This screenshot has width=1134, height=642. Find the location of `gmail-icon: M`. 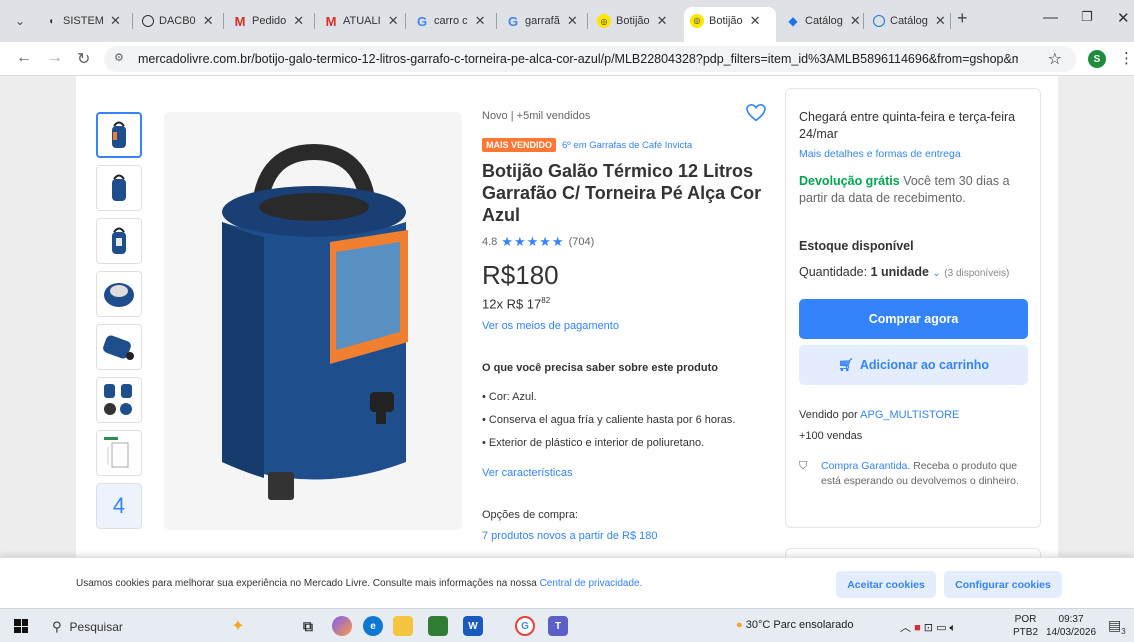

gmail-icon: M is located at coordinates (240, 21).